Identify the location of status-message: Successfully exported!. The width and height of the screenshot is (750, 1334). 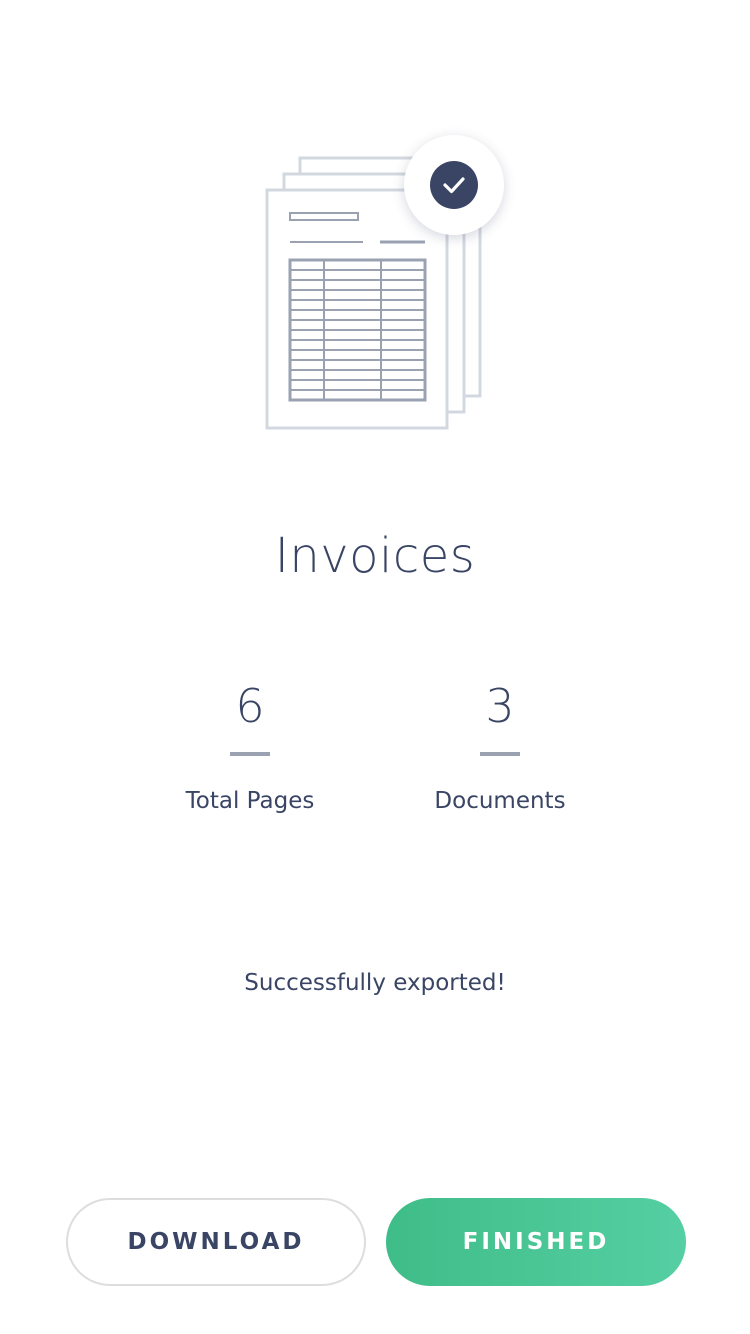
(375, 983).